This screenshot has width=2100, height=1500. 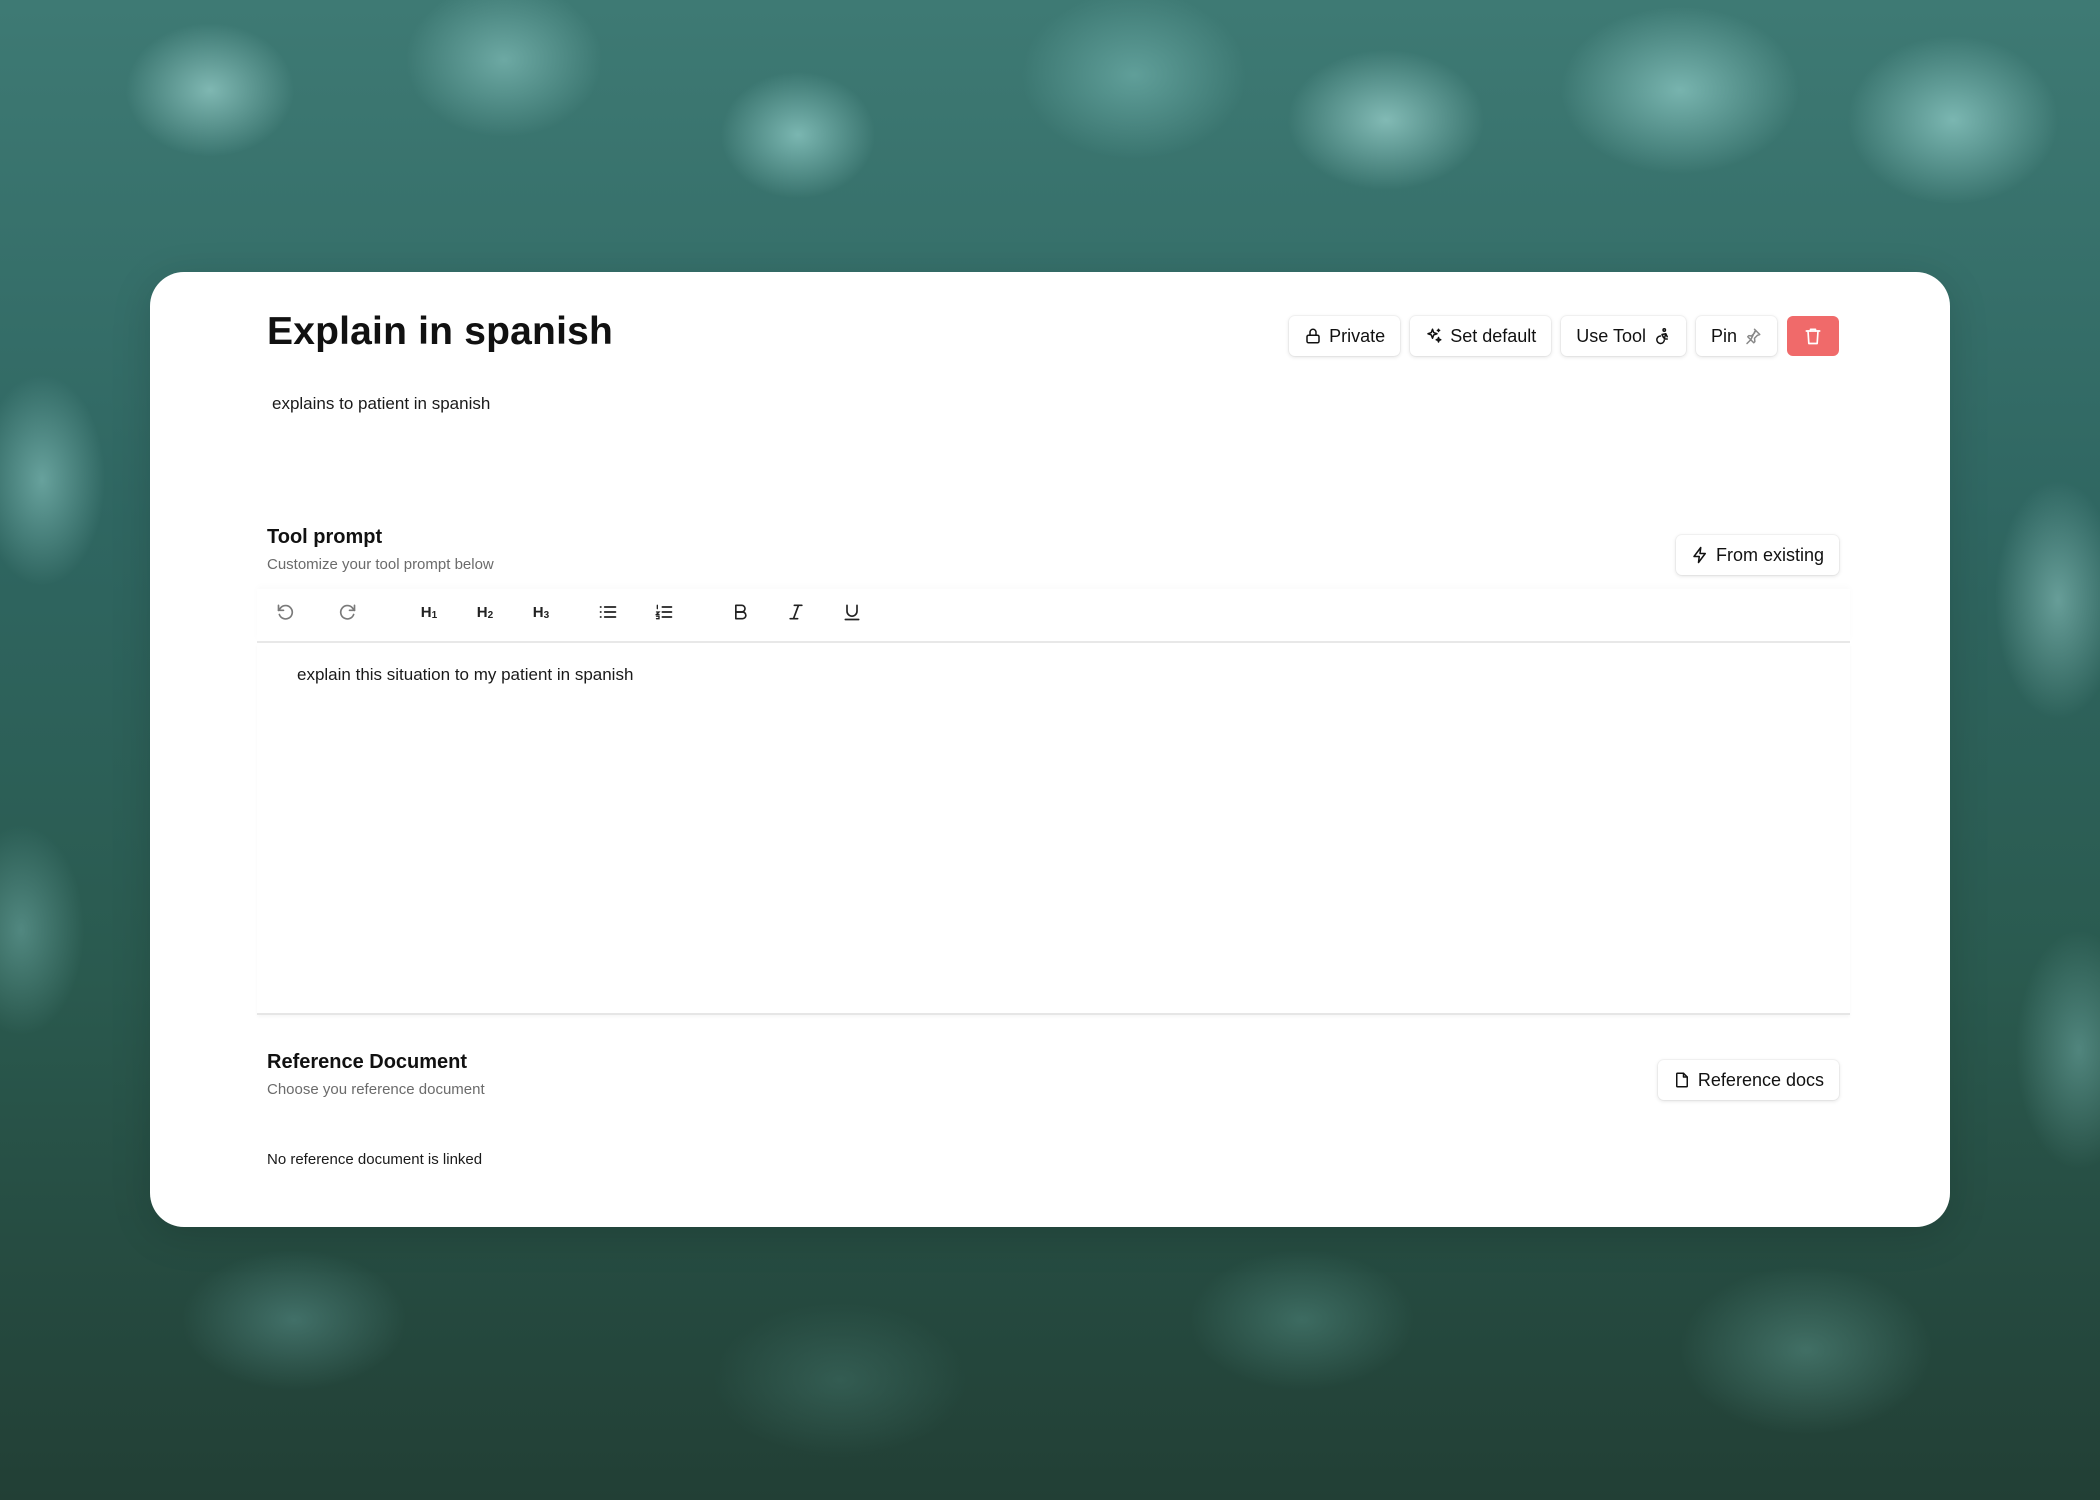 What do you see at coordinates (376, 1089) in the screenshot?
I see `reference-section-subtitle: Choose you reference document` at bounding box center [376, 1089].